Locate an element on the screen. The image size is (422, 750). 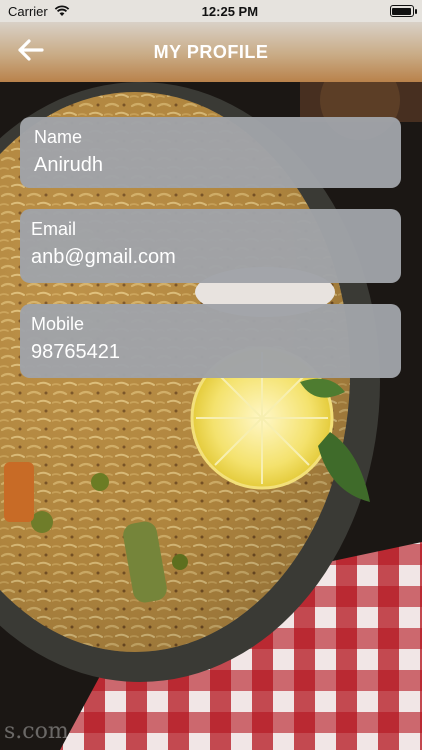
page-title: MY PROFILE is located at coordinates (211, 51).